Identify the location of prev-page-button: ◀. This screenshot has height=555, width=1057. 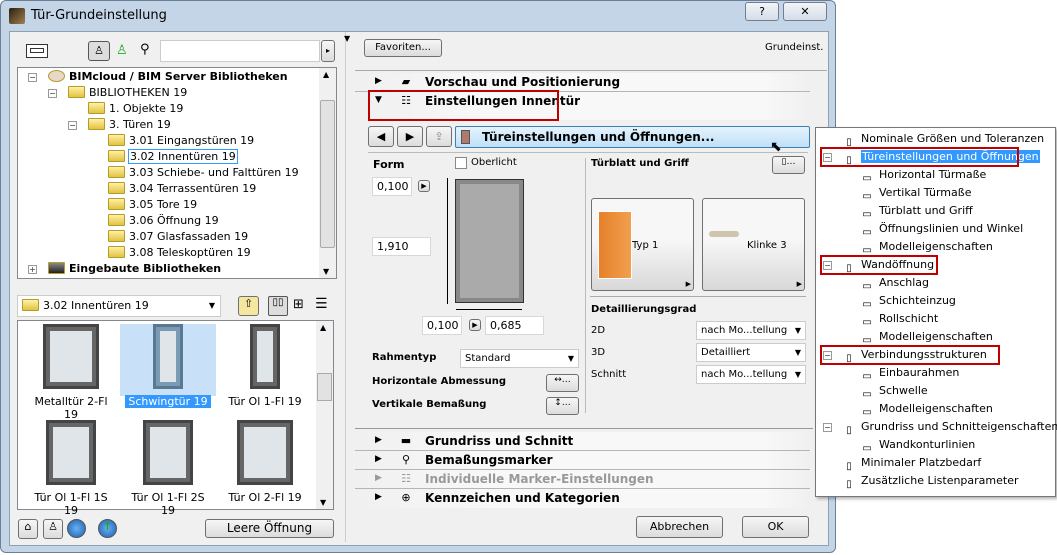
(381, 136).